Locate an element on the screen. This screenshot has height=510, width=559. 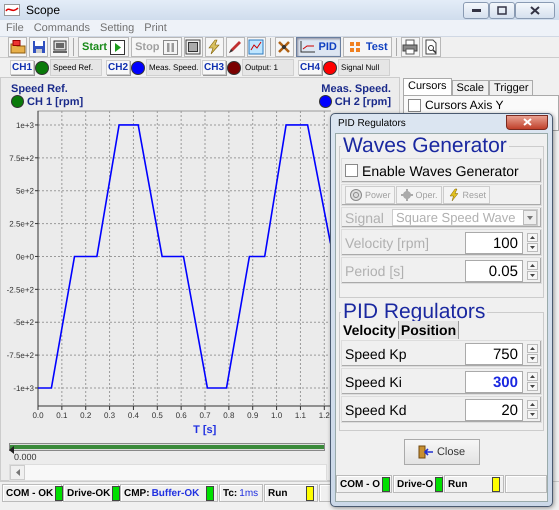
channel-button: CH3 is located at coordinates (214, 67).